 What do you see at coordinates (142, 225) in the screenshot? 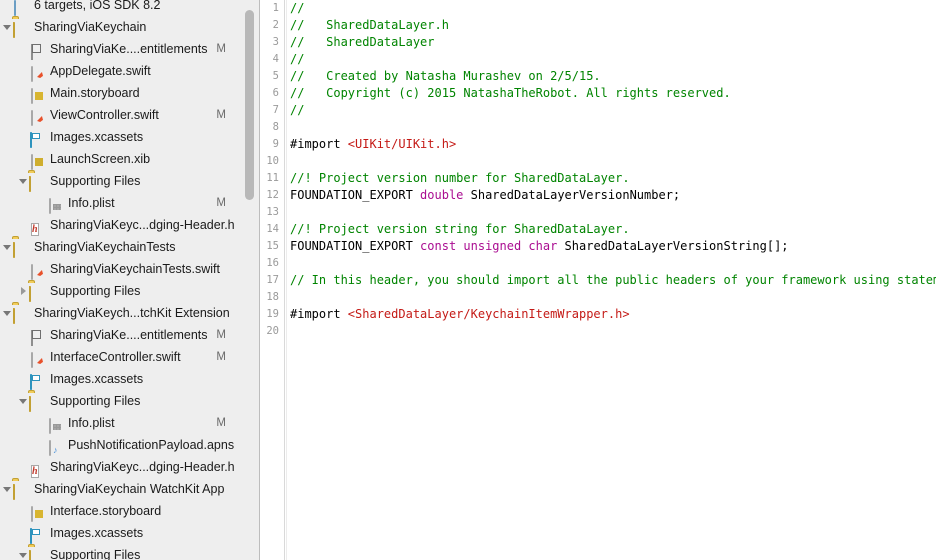
I see `navigator-row-label: SharingViaKeyc...dging-Header.h` at bounding box center [142, 225].